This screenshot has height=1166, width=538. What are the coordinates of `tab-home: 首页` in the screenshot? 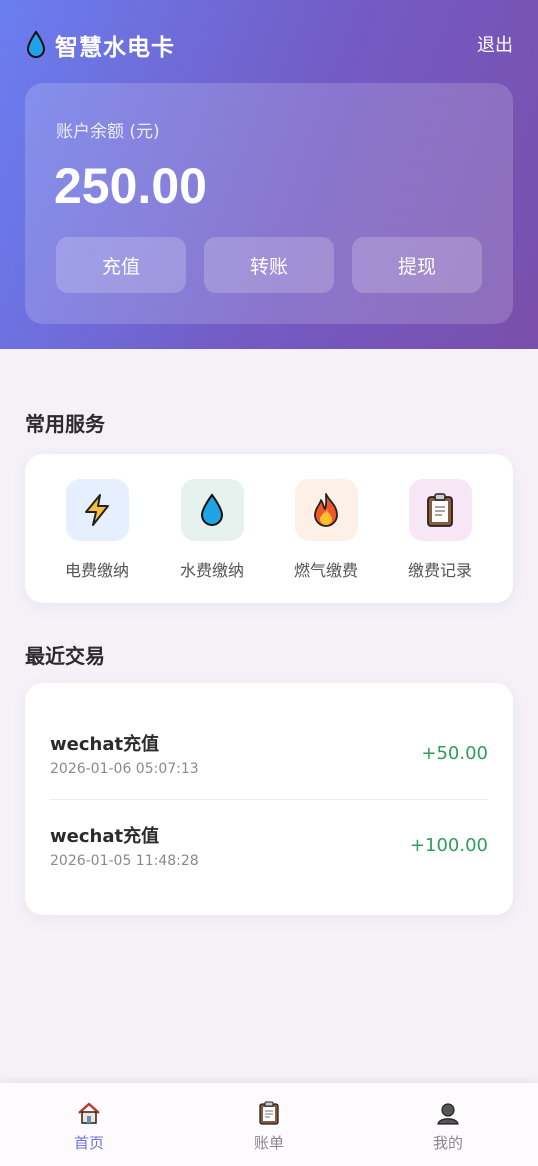 It's located at (89, 1127).